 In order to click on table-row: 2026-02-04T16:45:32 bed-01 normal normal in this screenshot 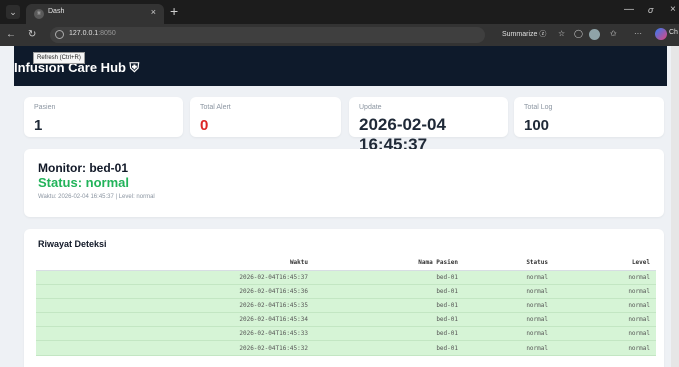, I will do `click(346, 348)`.